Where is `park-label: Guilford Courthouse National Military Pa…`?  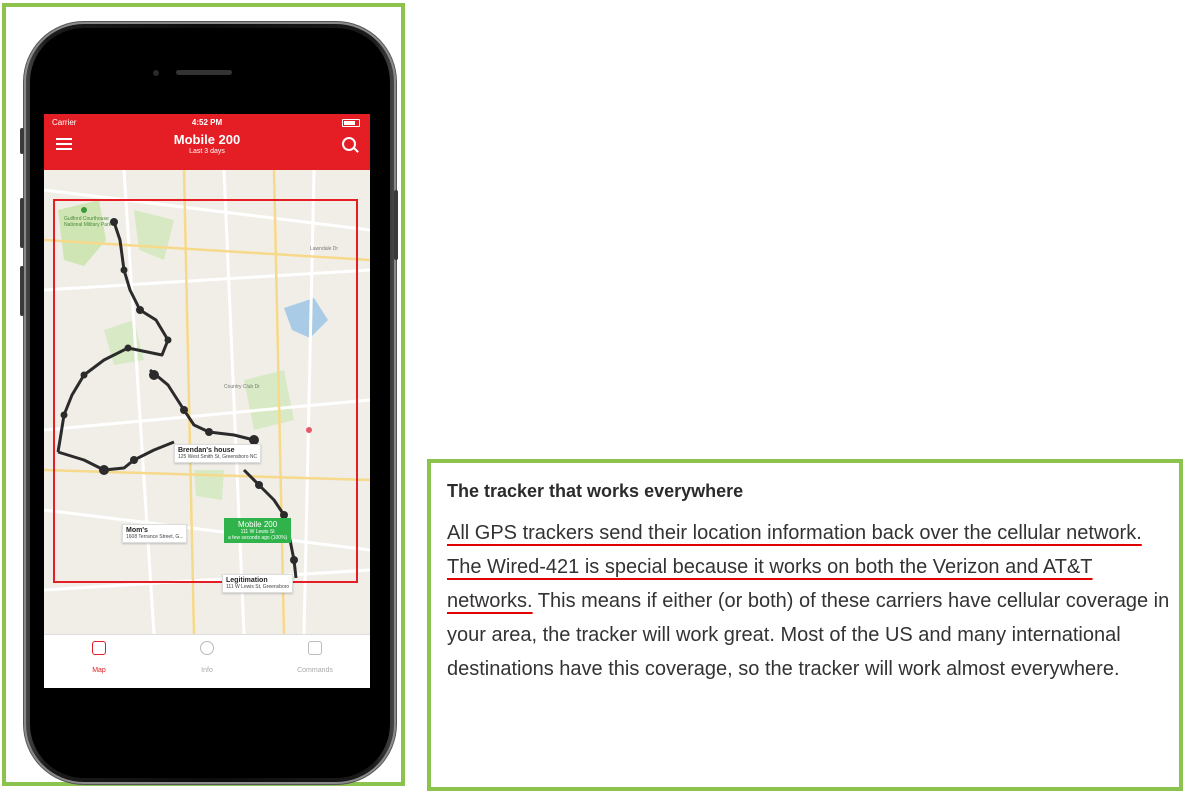 park-label: Guilford Courthouse National Military Pa… is located at coordinates (88, 222).